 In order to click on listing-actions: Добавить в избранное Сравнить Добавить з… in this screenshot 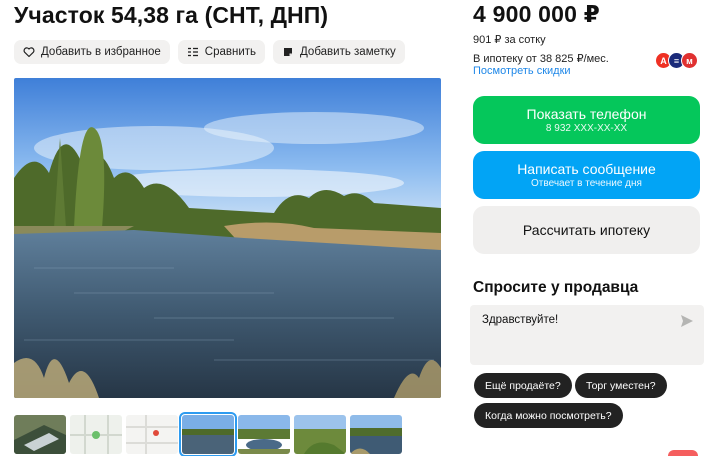, I will do `click(209, 52)`.